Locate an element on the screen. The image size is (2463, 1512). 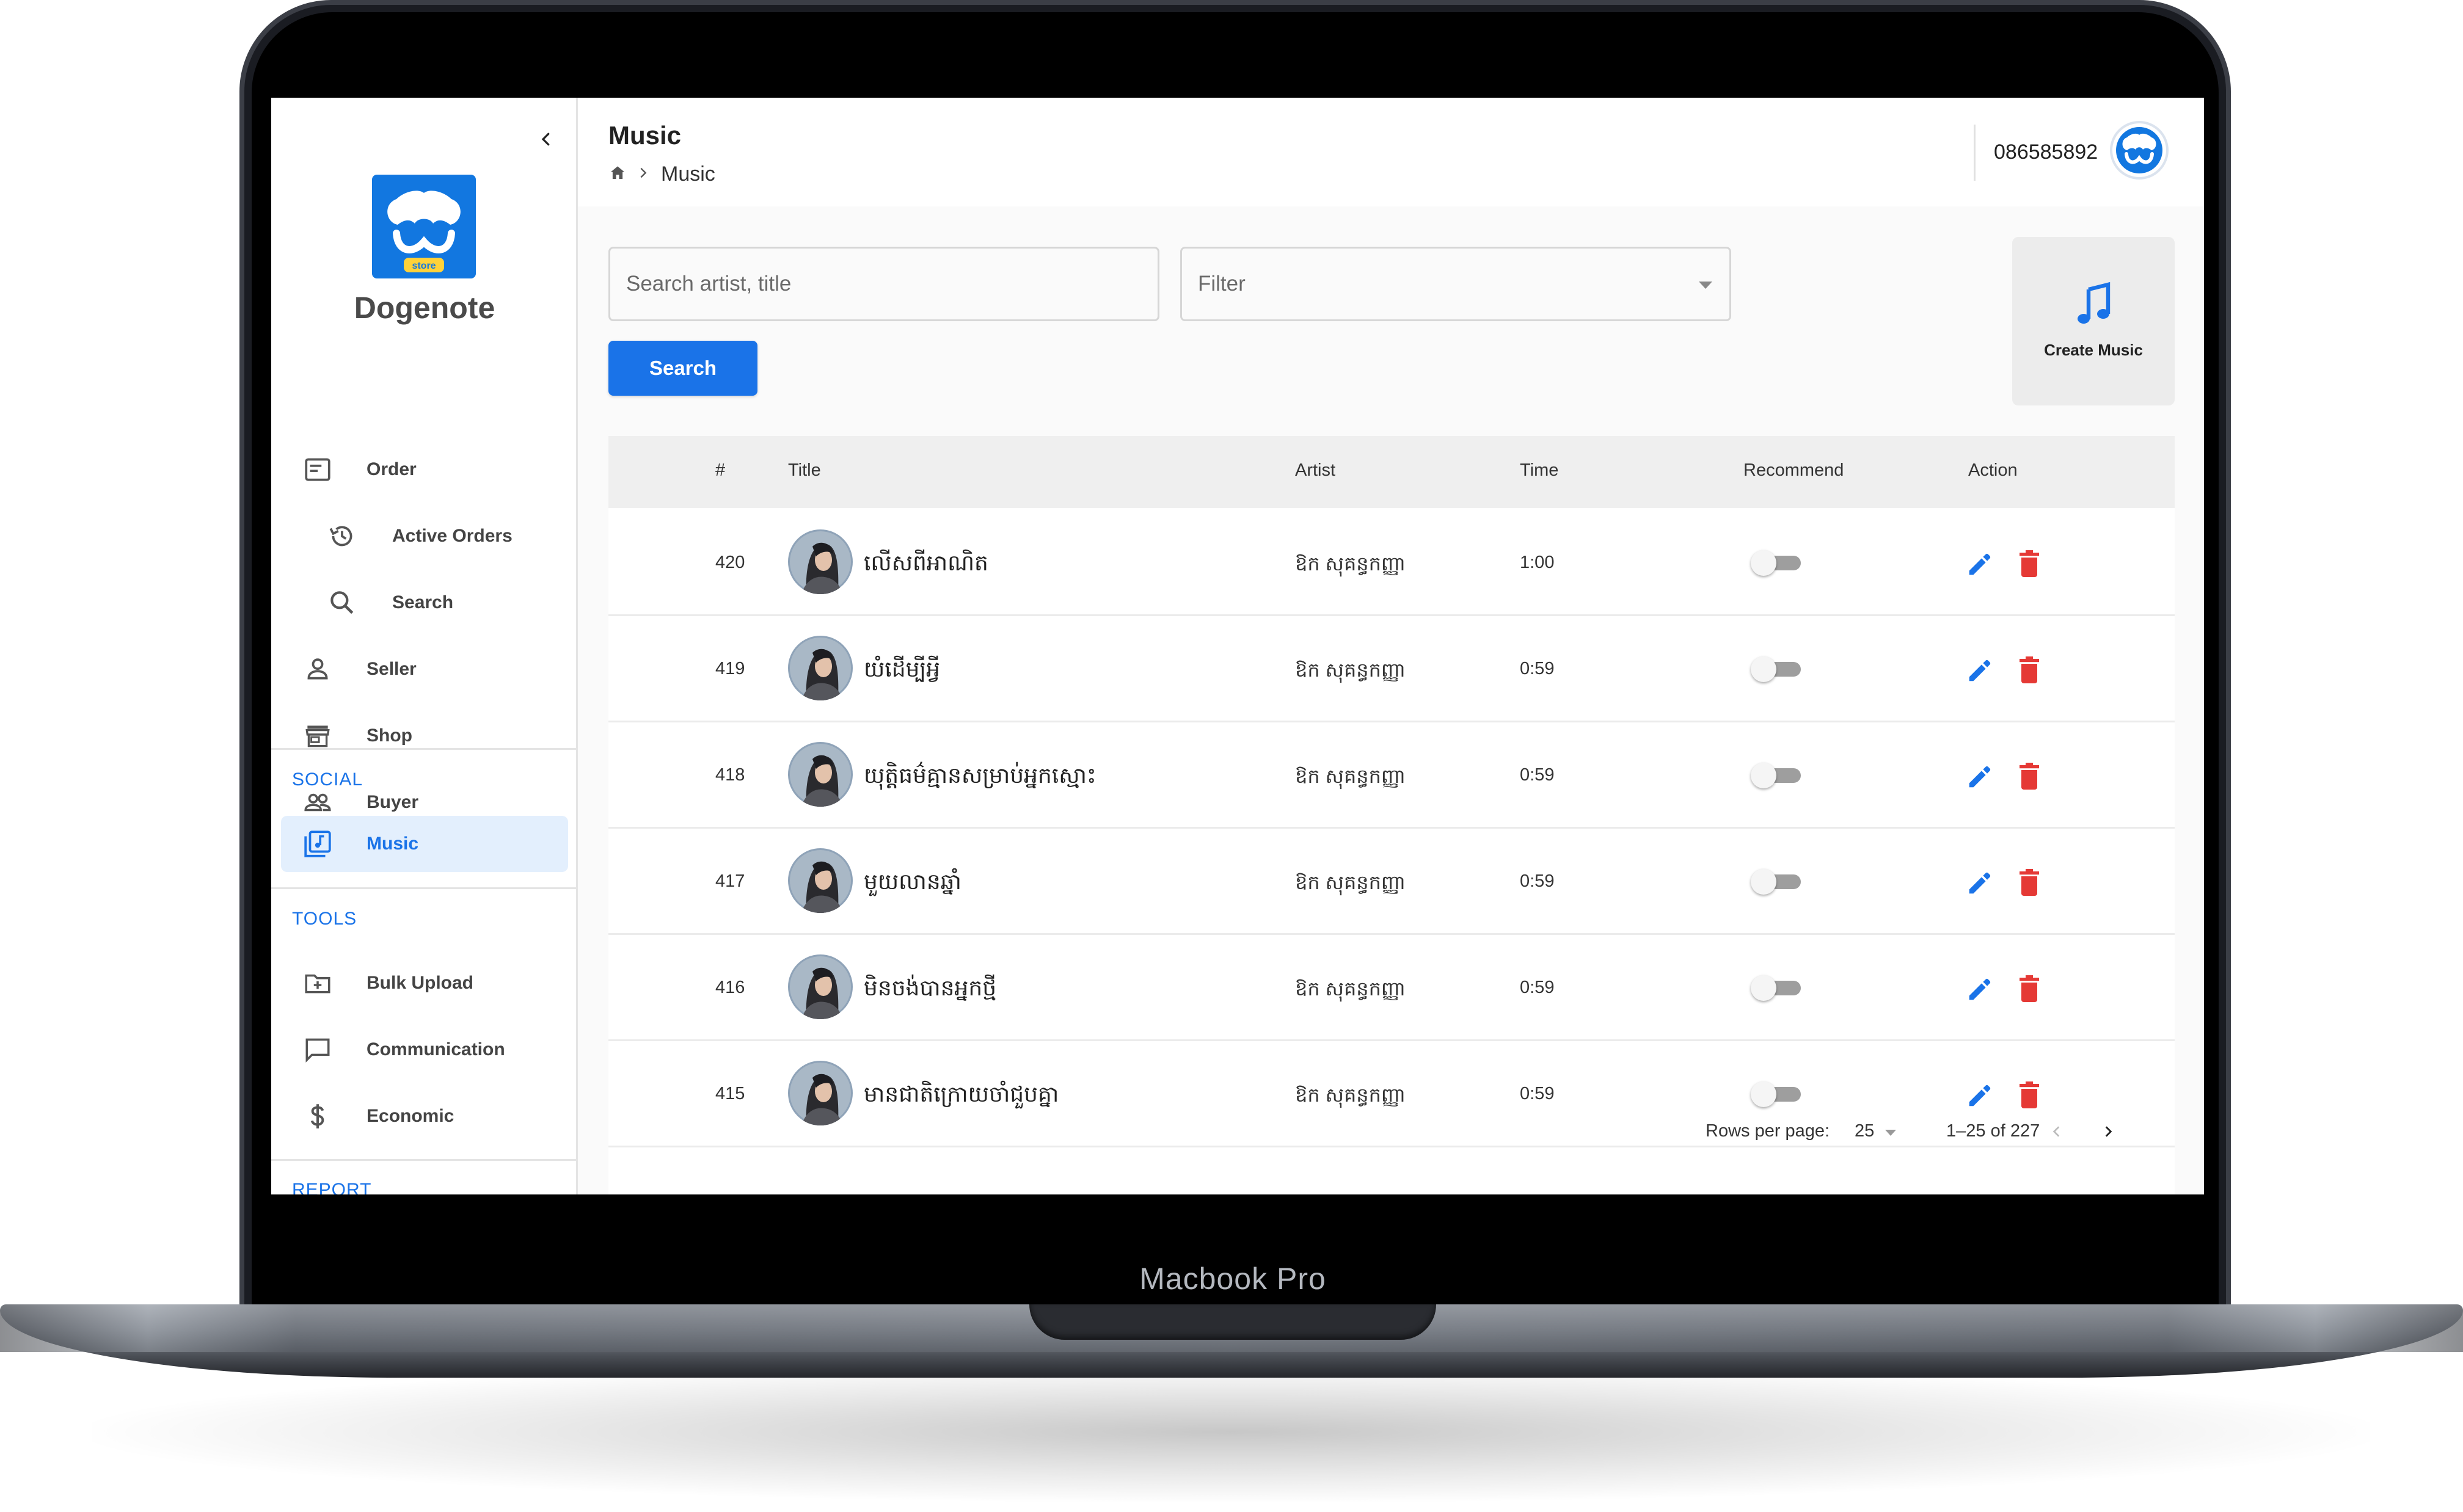
sidebar-item-label: Buyer is located at coordinates (393, 802).